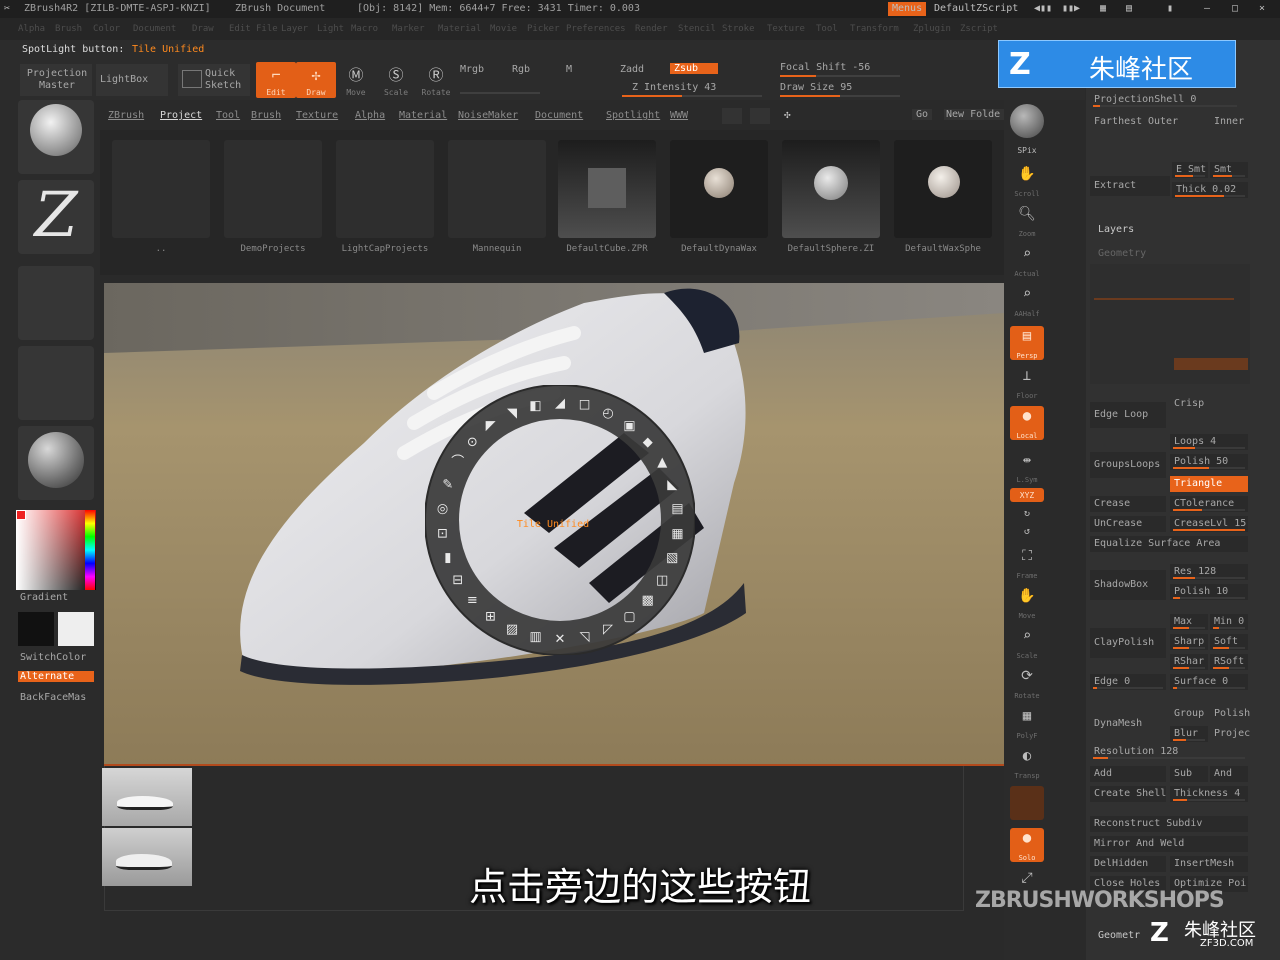 The width and height of the screenshot is (1280, 960). What do you see at coordinates (1262, 9) in the screenshot?
I see `close-icon: ×` at bounding box center [1262, 9].